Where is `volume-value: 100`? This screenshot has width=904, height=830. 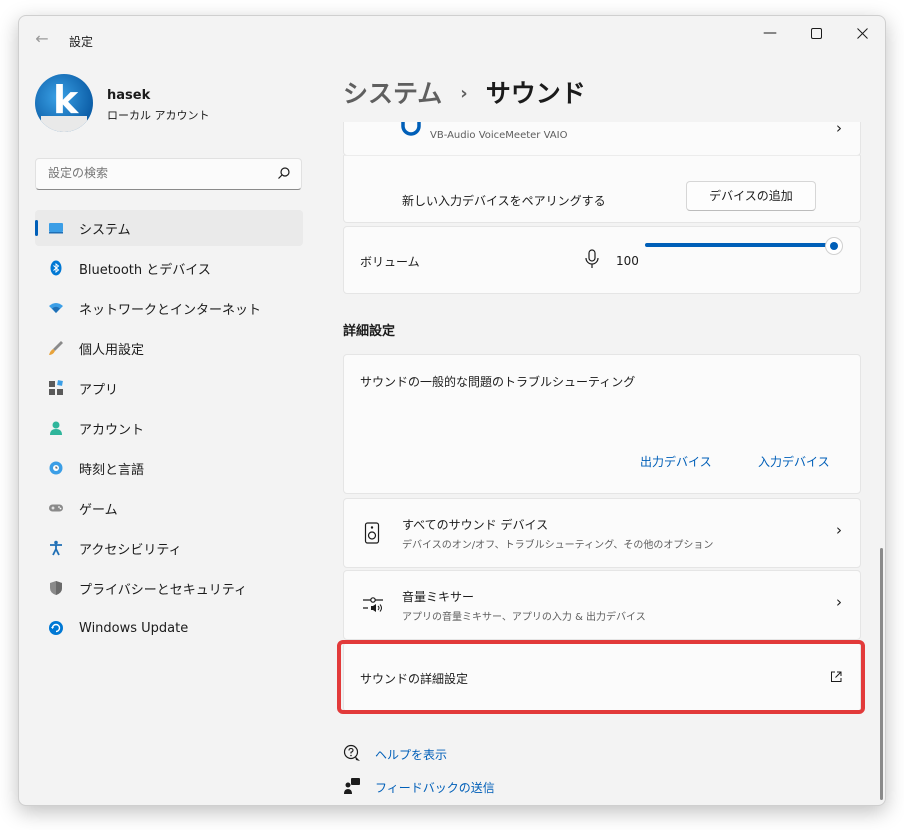 volume-value: 100 is located at coordinates (627, 261).